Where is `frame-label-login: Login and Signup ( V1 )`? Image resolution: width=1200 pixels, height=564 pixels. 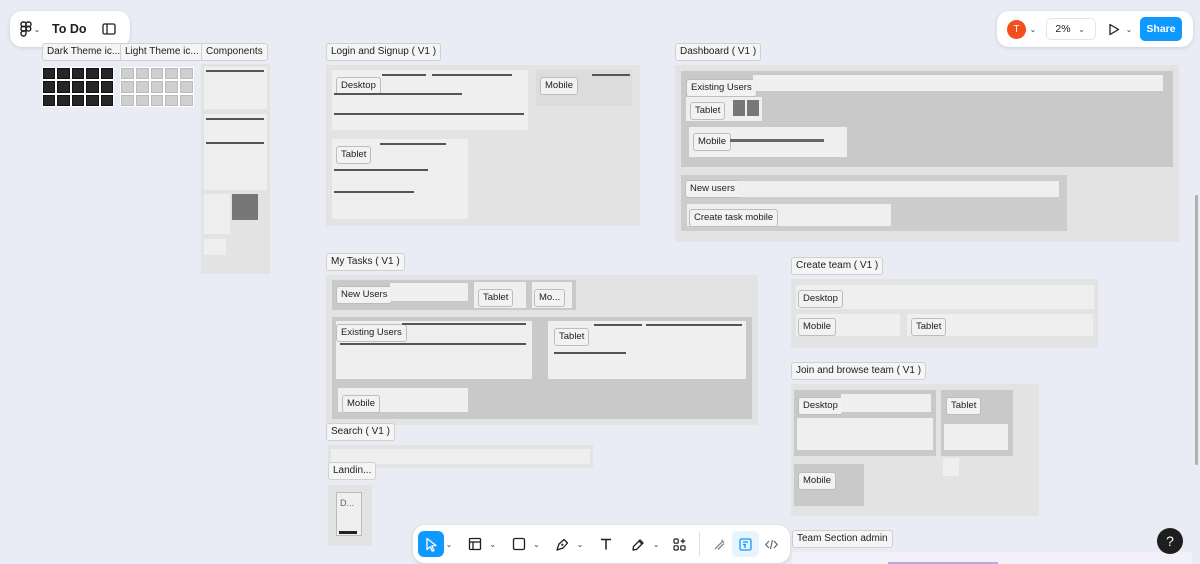
frame-label-login: Login and Signup ( V1 ) is located at coordinates (384, 52).